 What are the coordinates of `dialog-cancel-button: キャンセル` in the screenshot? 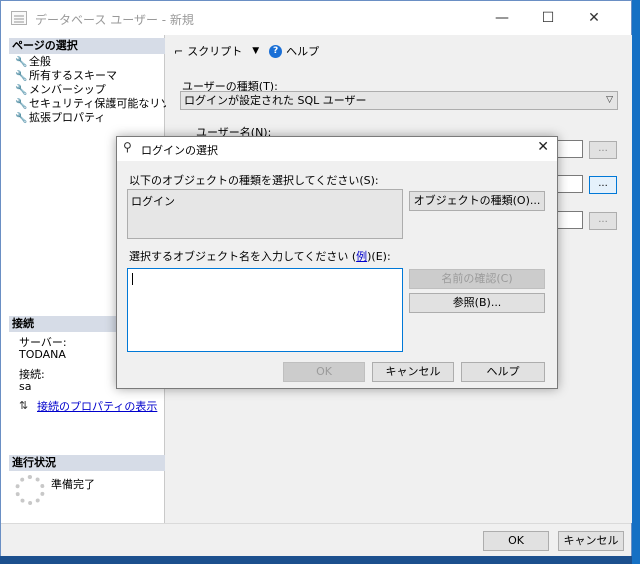 It's located at (413, 372).